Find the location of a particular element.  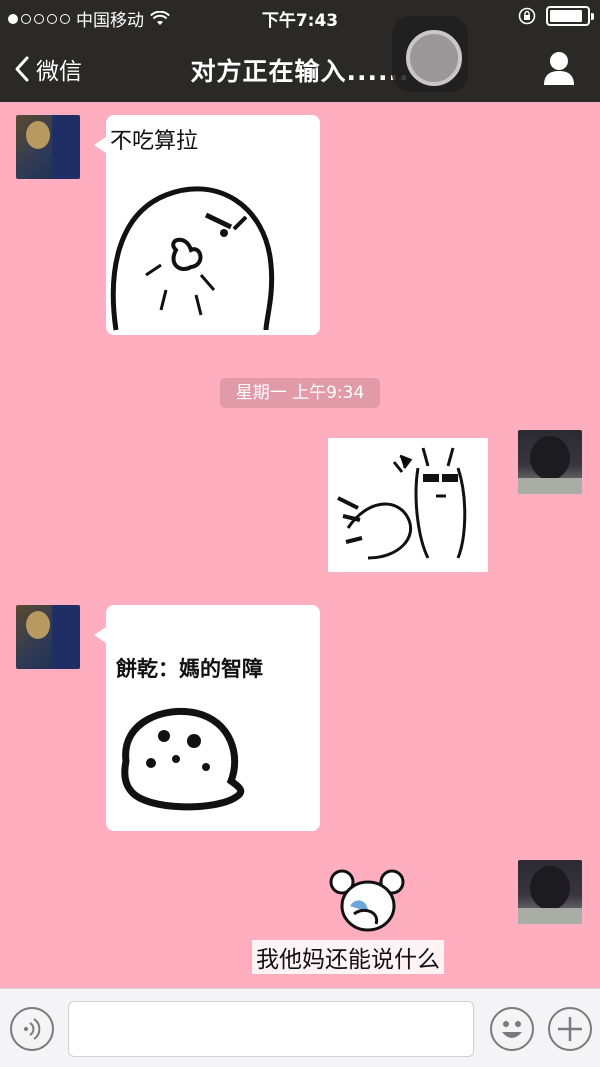

sticker-caption: 我他妈还能说什么 is located at coordinates (348, 957).